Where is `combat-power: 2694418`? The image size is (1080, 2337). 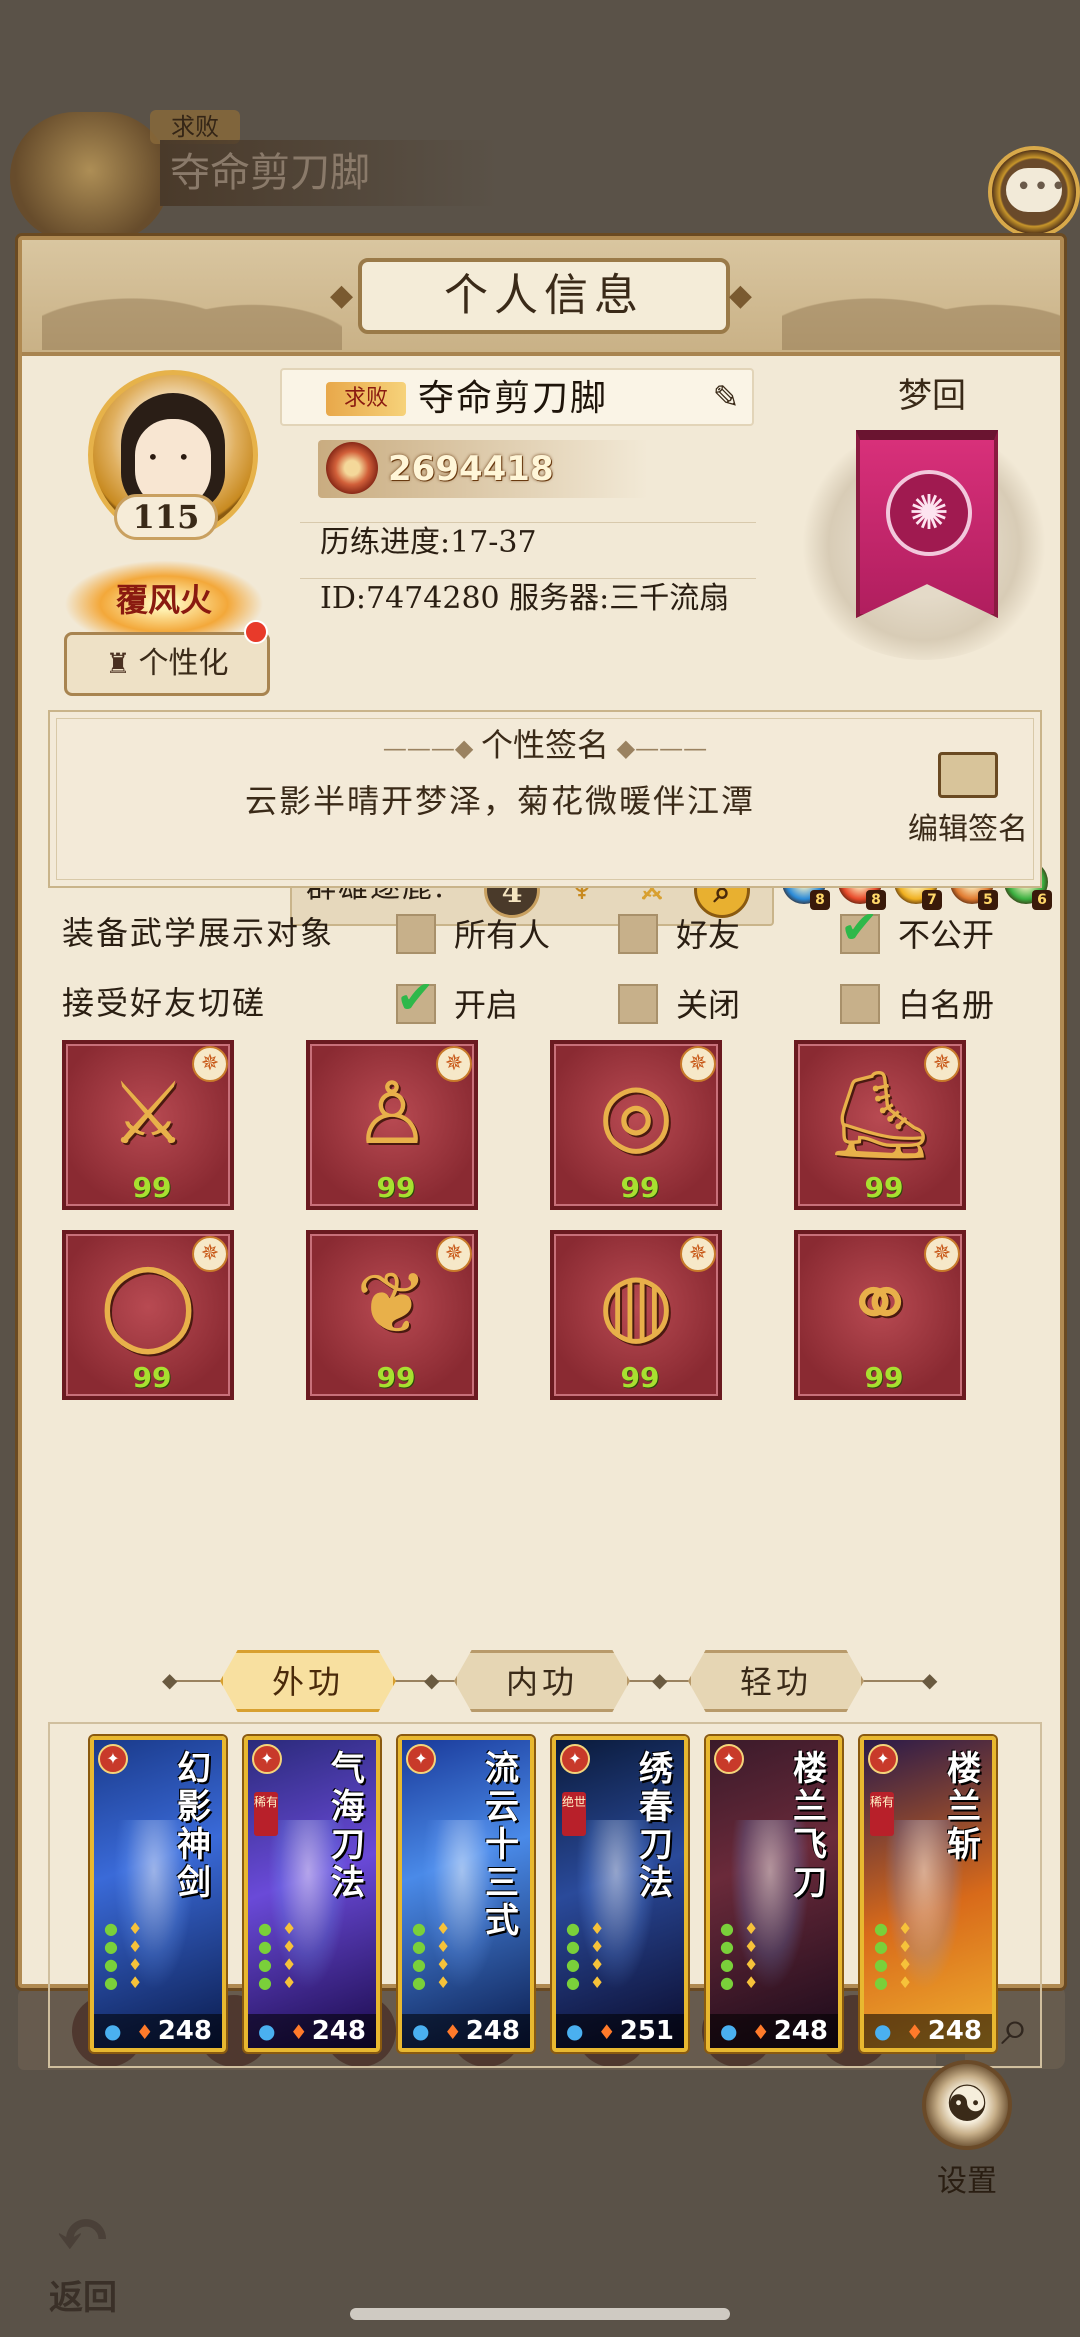
combat-power: 2694418 is located at coordinates (483, 469).